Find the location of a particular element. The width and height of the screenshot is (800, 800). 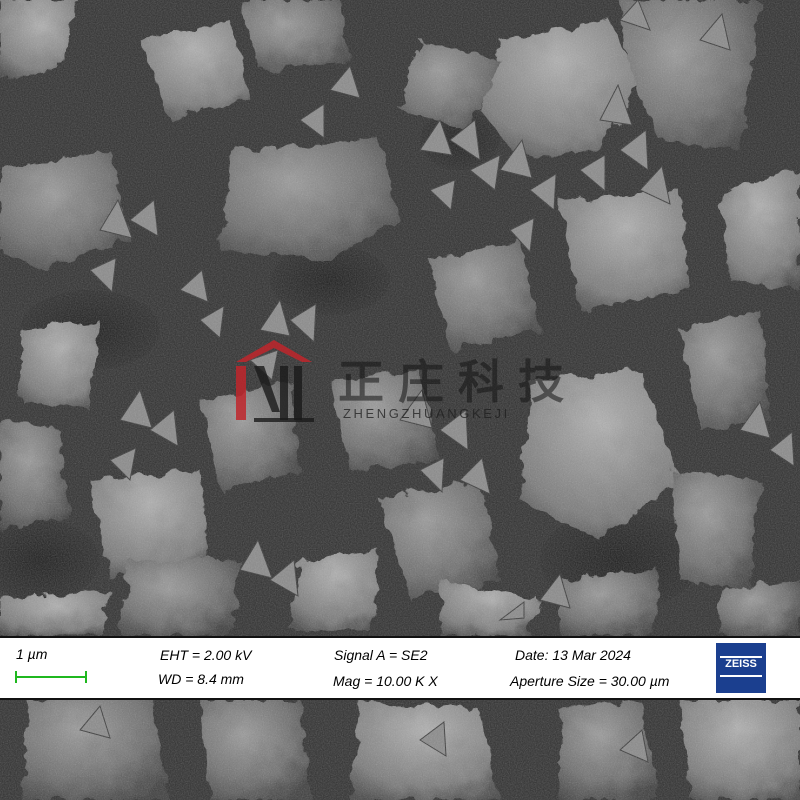

scale-bar is located at coordinates (51, 677).